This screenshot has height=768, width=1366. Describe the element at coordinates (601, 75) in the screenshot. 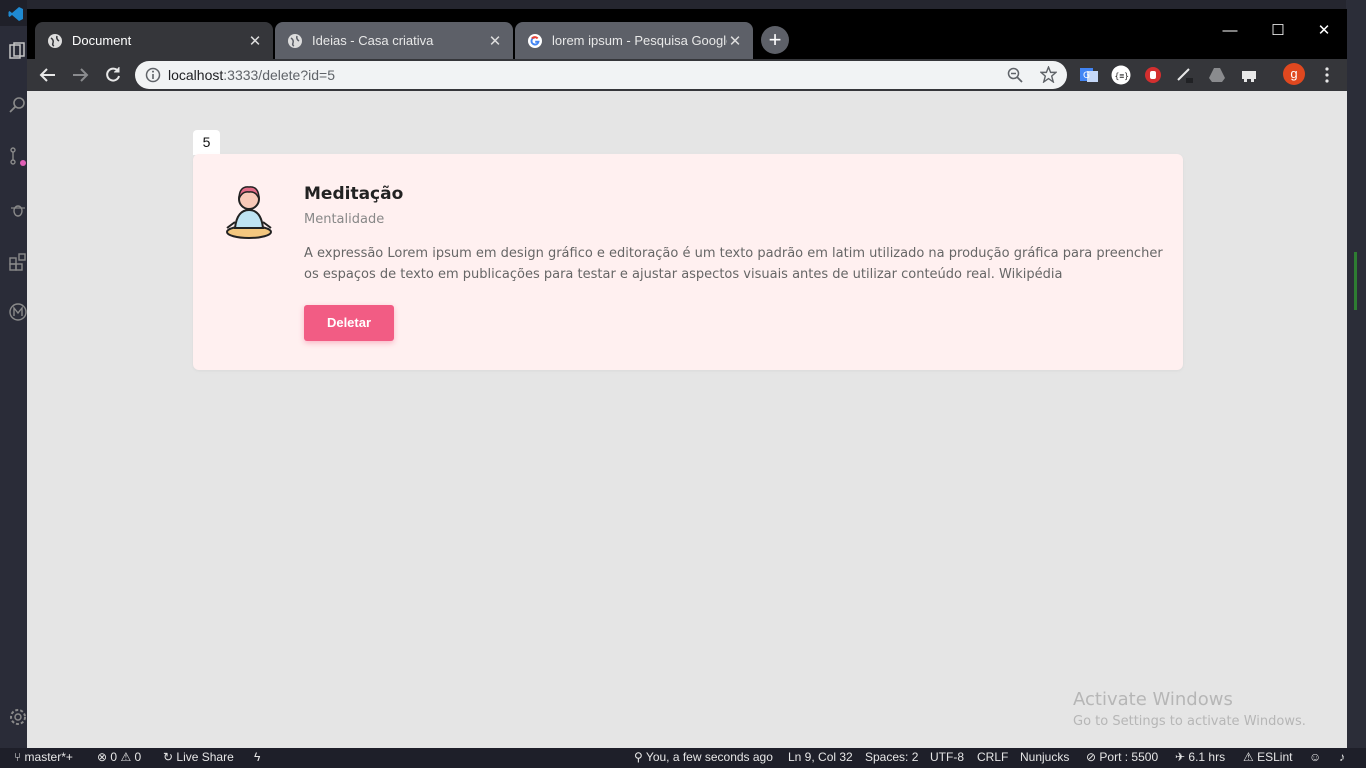

I see `address-bar: localhost:3333/delete?id=5` at that location.